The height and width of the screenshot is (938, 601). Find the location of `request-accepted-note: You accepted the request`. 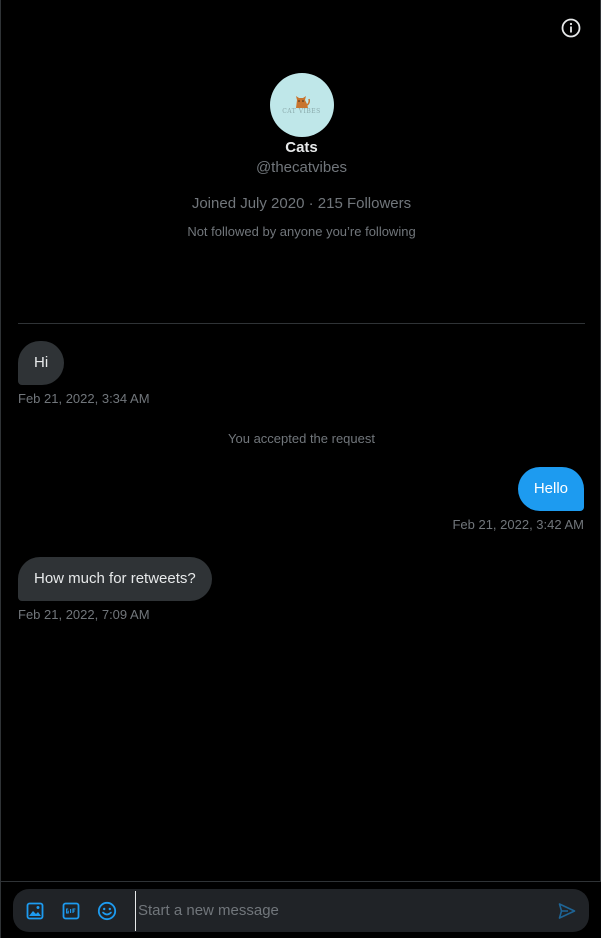

request-accepted-note: You accepted the request is located at coordinates (301, 438).